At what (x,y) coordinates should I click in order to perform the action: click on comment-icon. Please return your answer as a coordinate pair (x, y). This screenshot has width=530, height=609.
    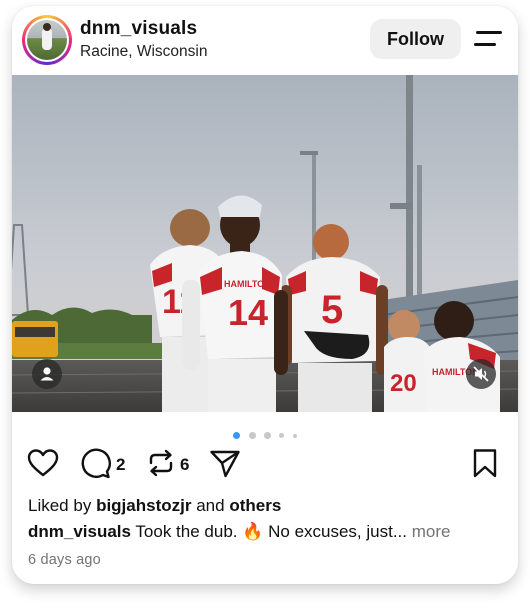
    Looking at the image, I should click on (96, 463).